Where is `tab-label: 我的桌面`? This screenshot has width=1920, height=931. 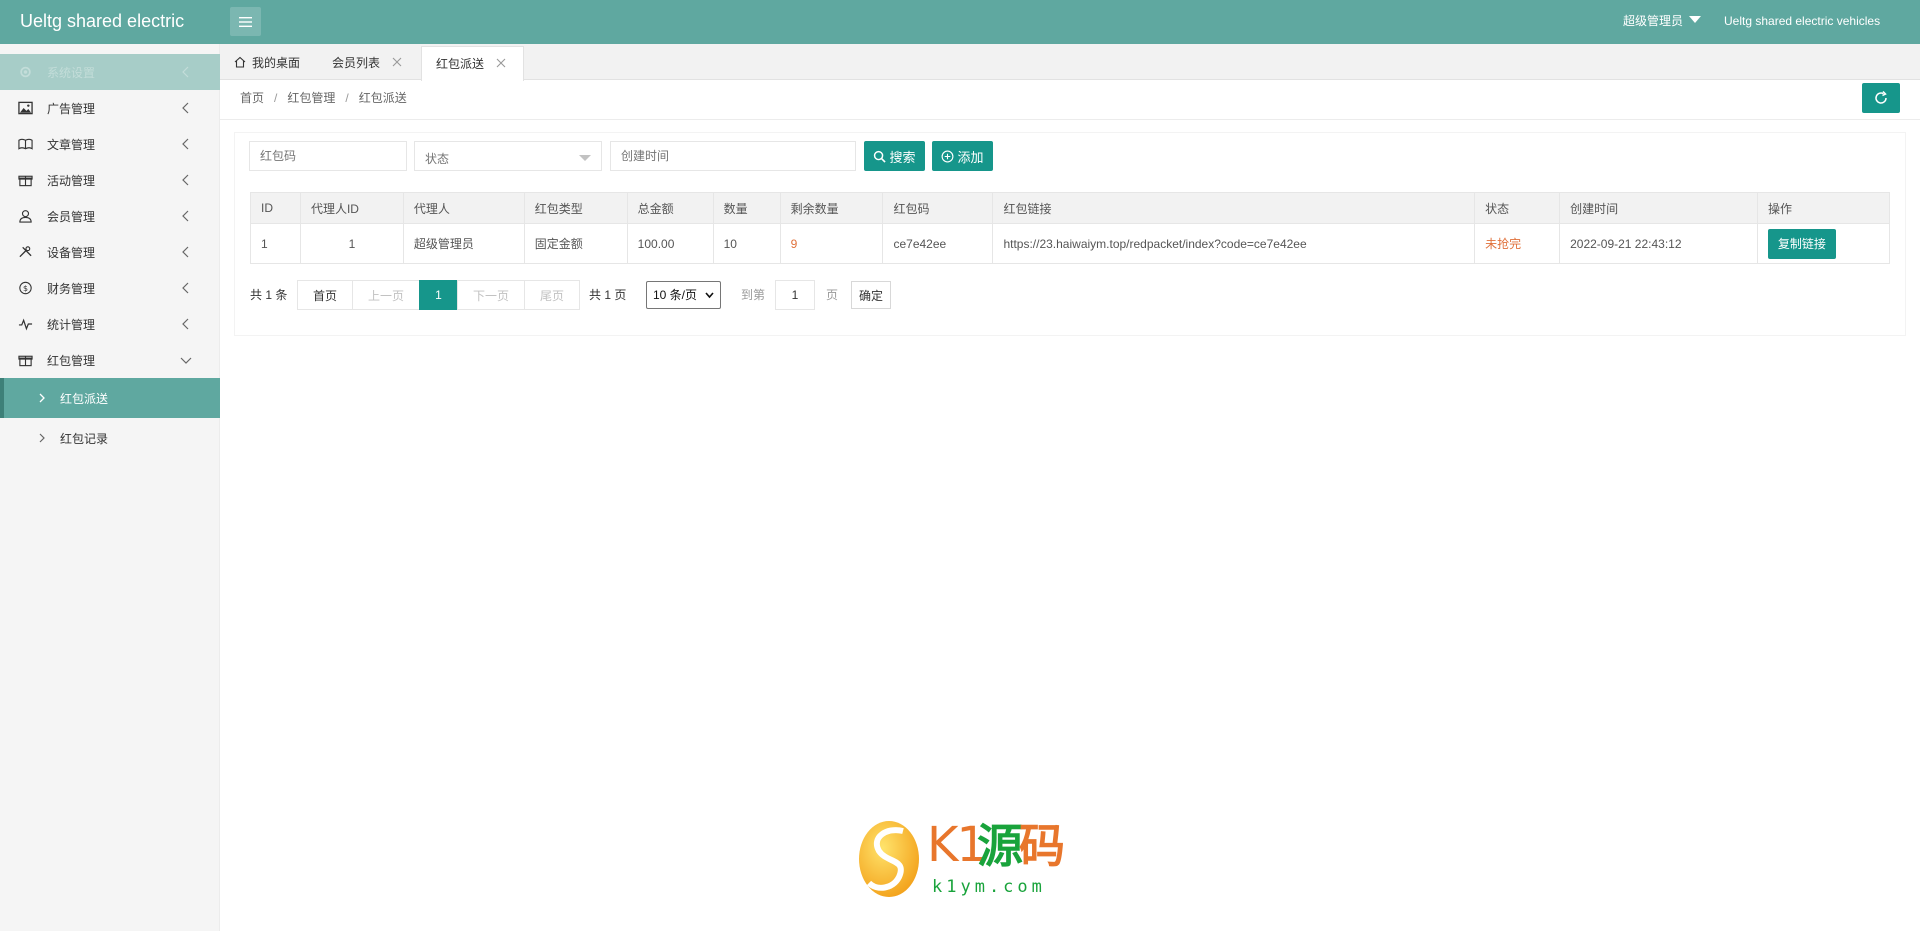
tab-label: 我的桌面 is located at coordinates (276, 63).